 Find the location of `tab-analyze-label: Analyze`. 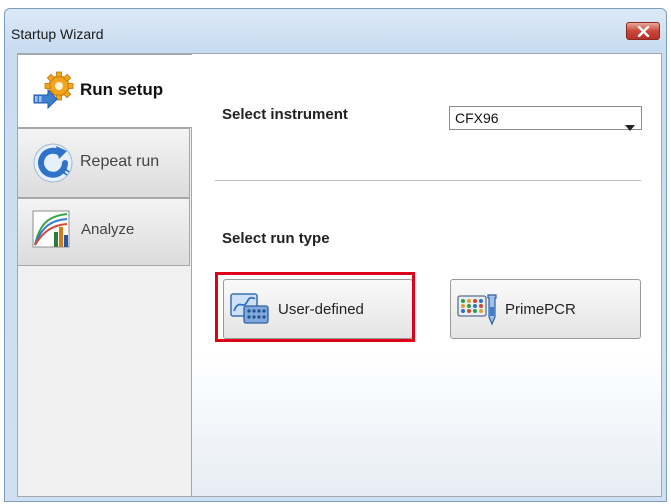

tab-analyze-label: Analyze is located at coordinates (108, 229).